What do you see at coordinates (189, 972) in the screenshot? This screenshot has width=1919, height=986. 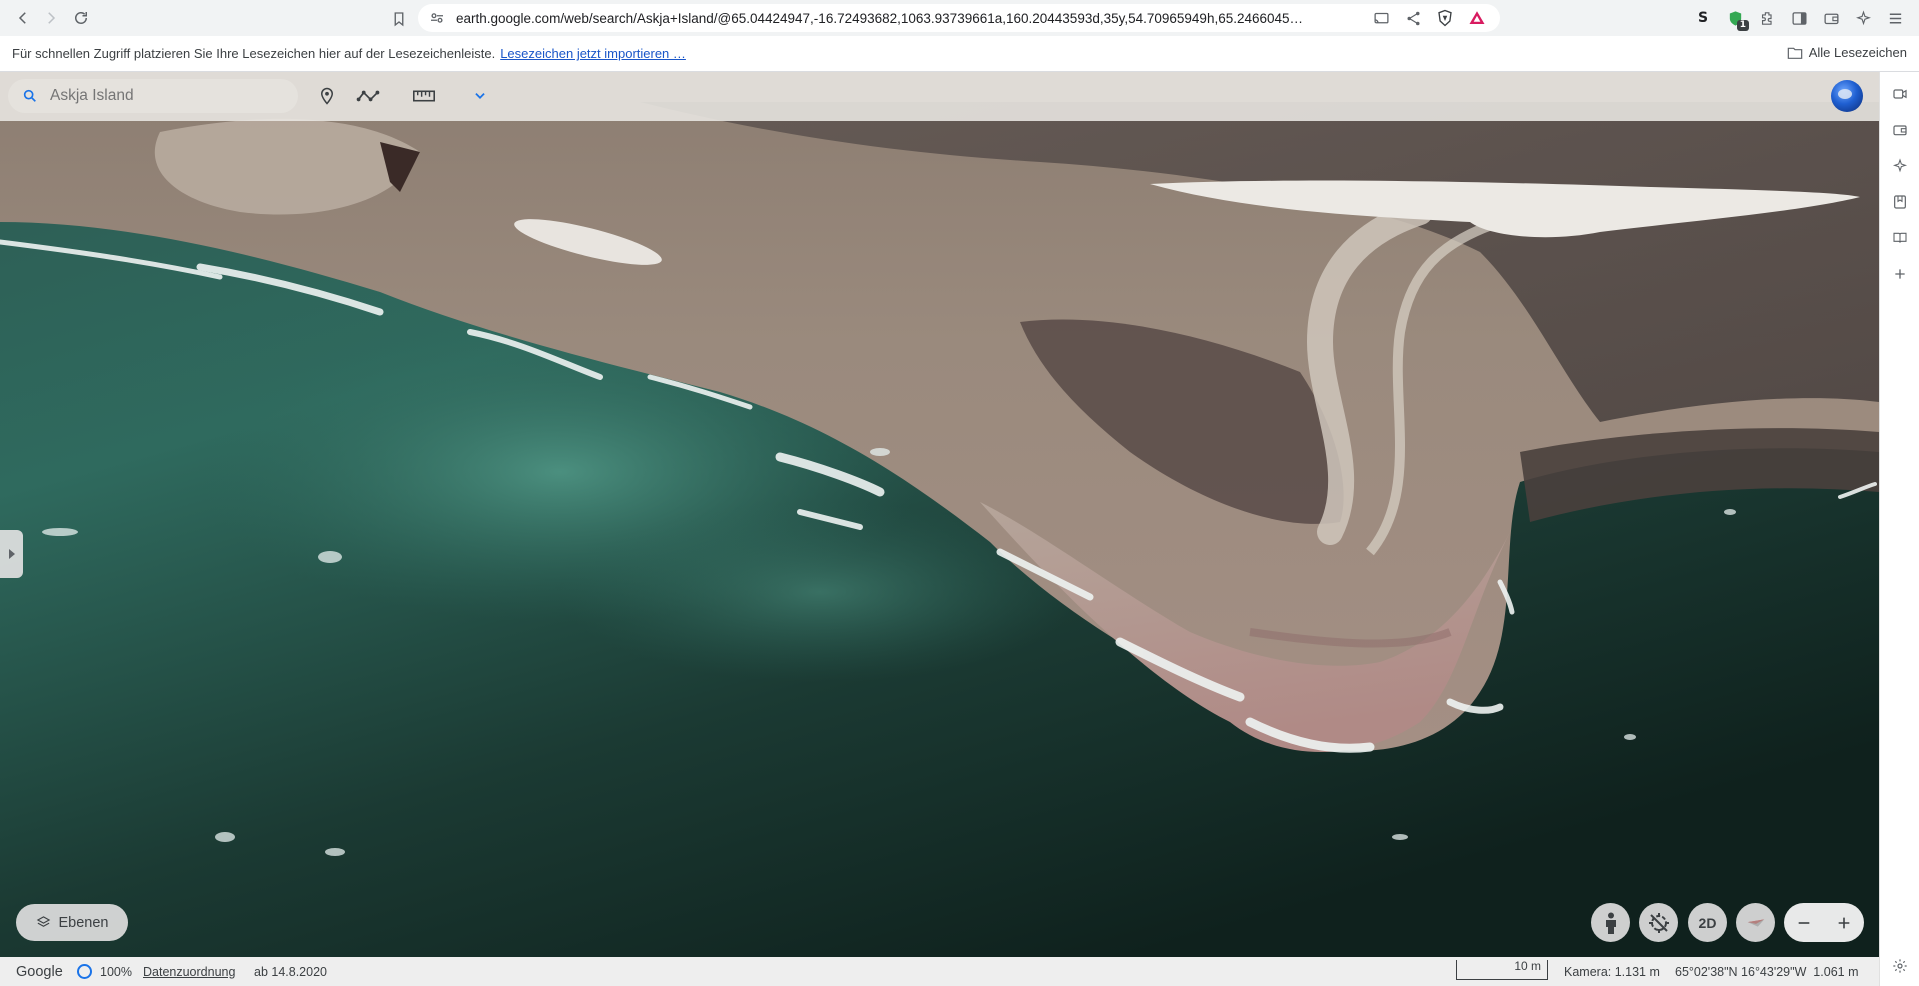 I see `data-attribution-link: Datenzuordnung` at bounding box center [189, 972].